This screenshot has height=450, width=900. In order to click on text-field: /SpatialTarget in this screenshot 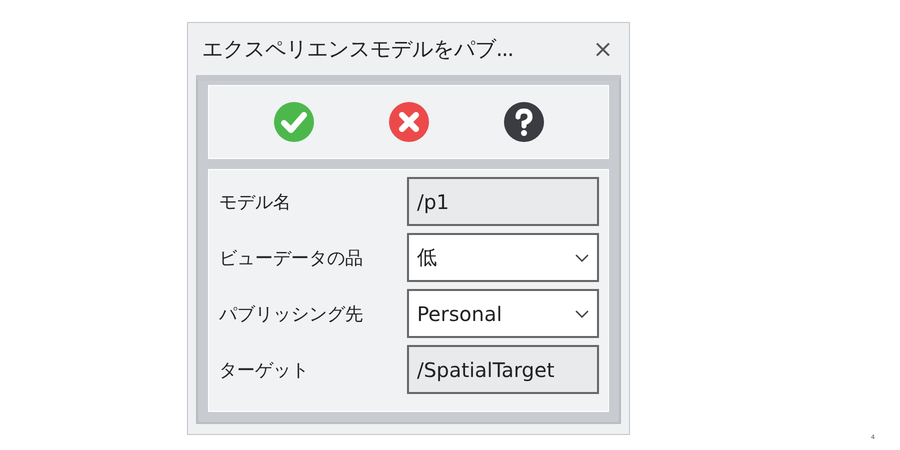, I will do `click(503, 369)`.